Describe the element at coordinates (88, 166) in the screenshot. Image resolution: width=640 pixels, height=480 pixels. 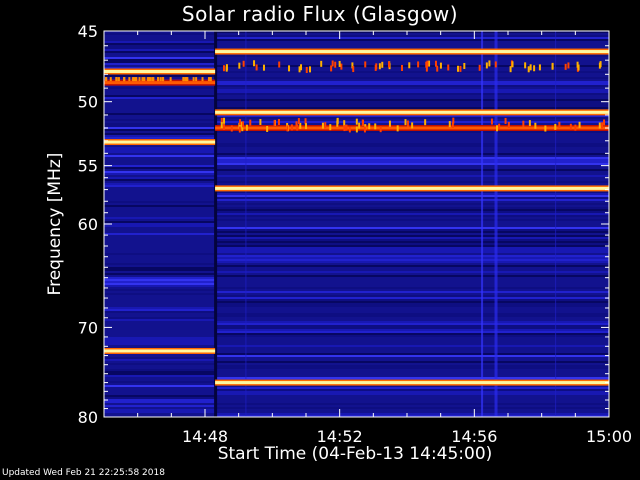
I see `y-tick-label: 55` at that location.